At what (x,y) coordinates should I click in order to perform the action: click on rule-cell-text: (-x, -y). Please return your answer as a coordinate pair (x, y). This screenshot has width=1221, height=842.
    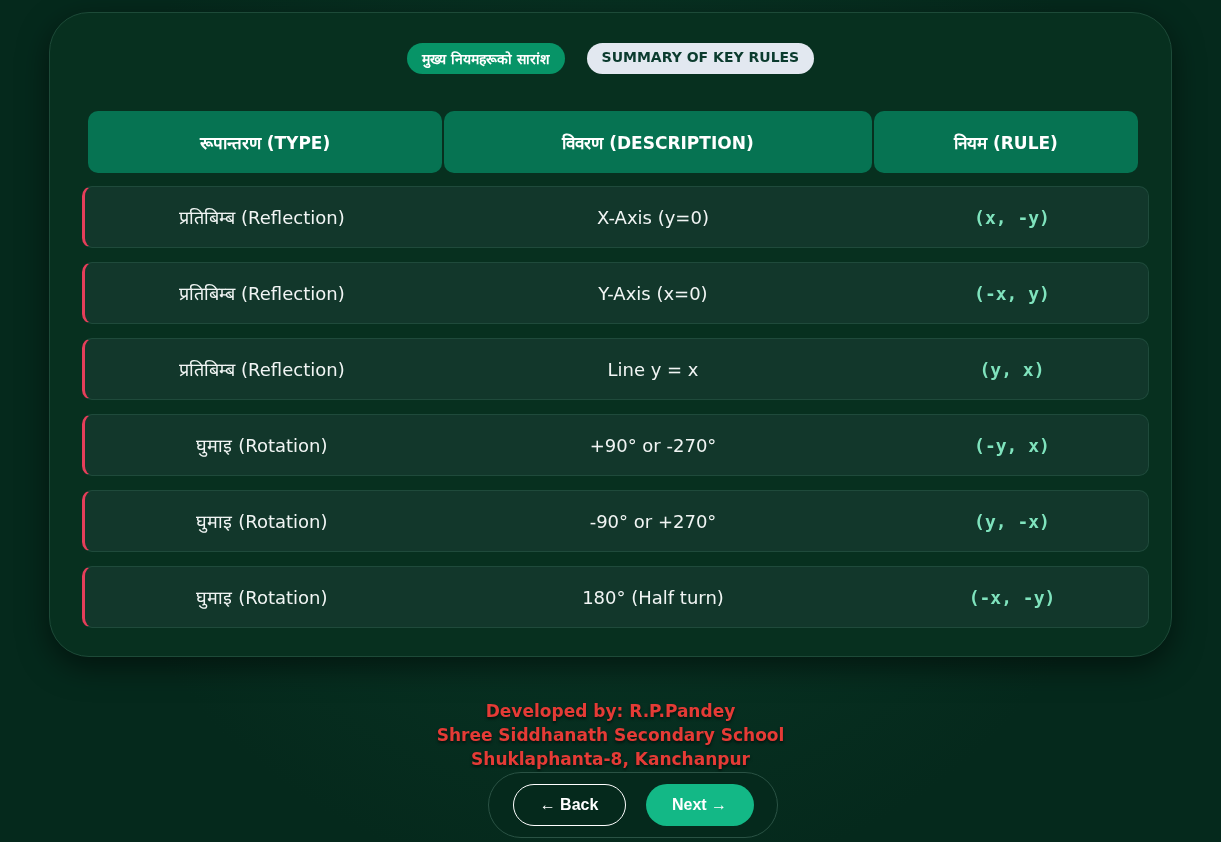
    Looking at the image, I should click on (1012, 597).